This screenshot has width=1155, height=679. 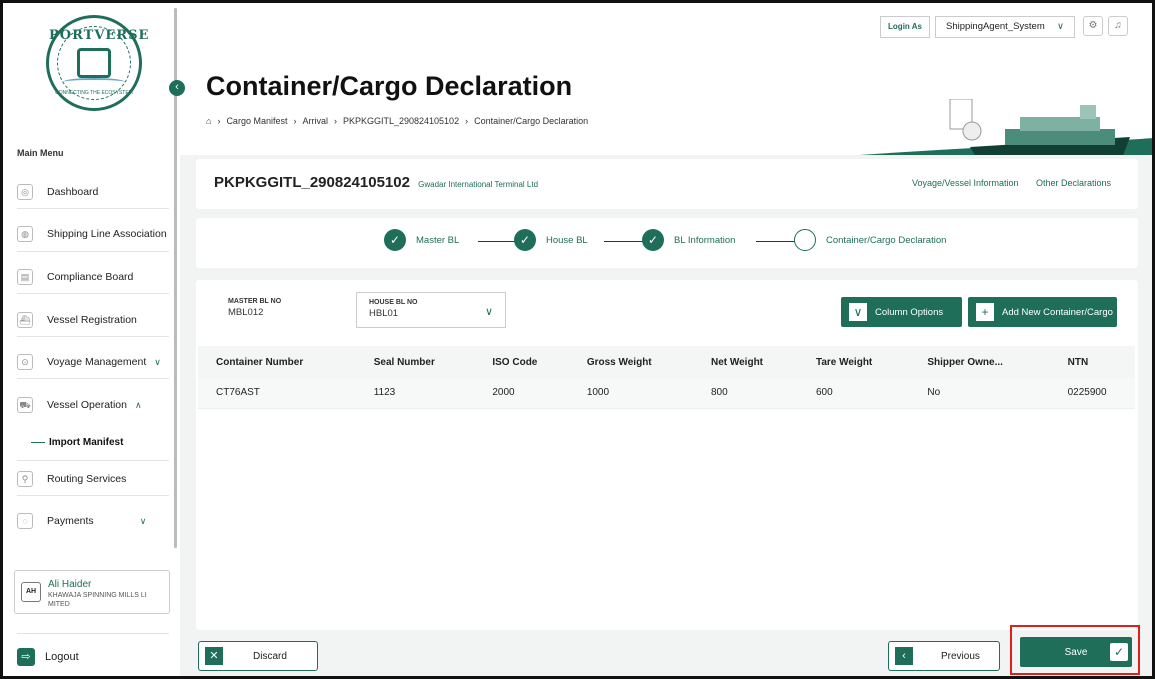 I want to click on dashboard-icon: ◎, so click(x=25, y=192).